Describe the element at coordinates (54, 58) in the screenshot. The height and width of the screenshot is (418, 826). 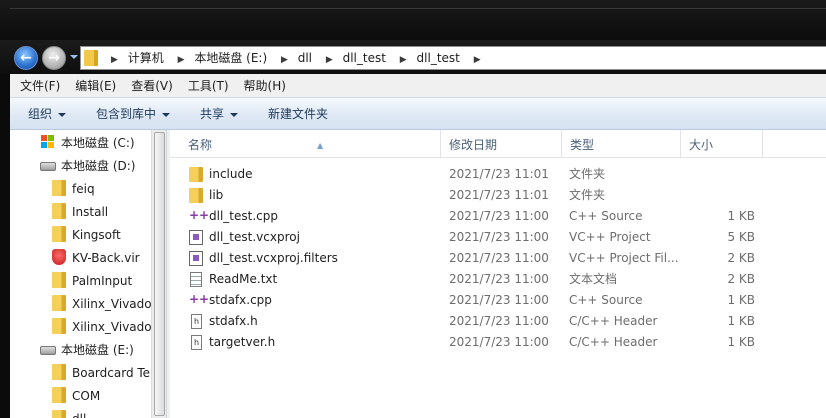
I see `forward-button: →` at that location.